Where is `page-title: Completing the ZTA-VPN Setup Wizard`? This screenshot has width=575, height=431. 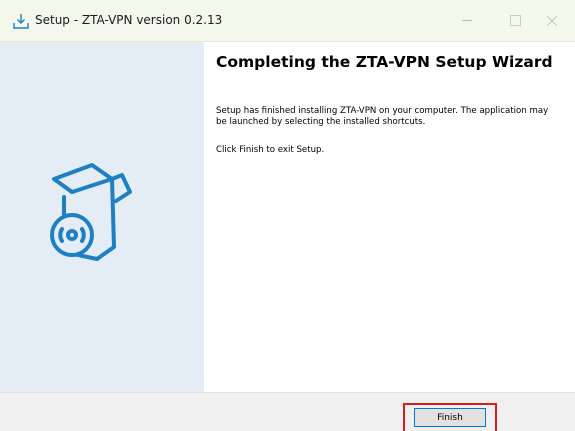
page-title: Completing the ZTA-VPN Setup Wizard is located at coordinates (384, 62).